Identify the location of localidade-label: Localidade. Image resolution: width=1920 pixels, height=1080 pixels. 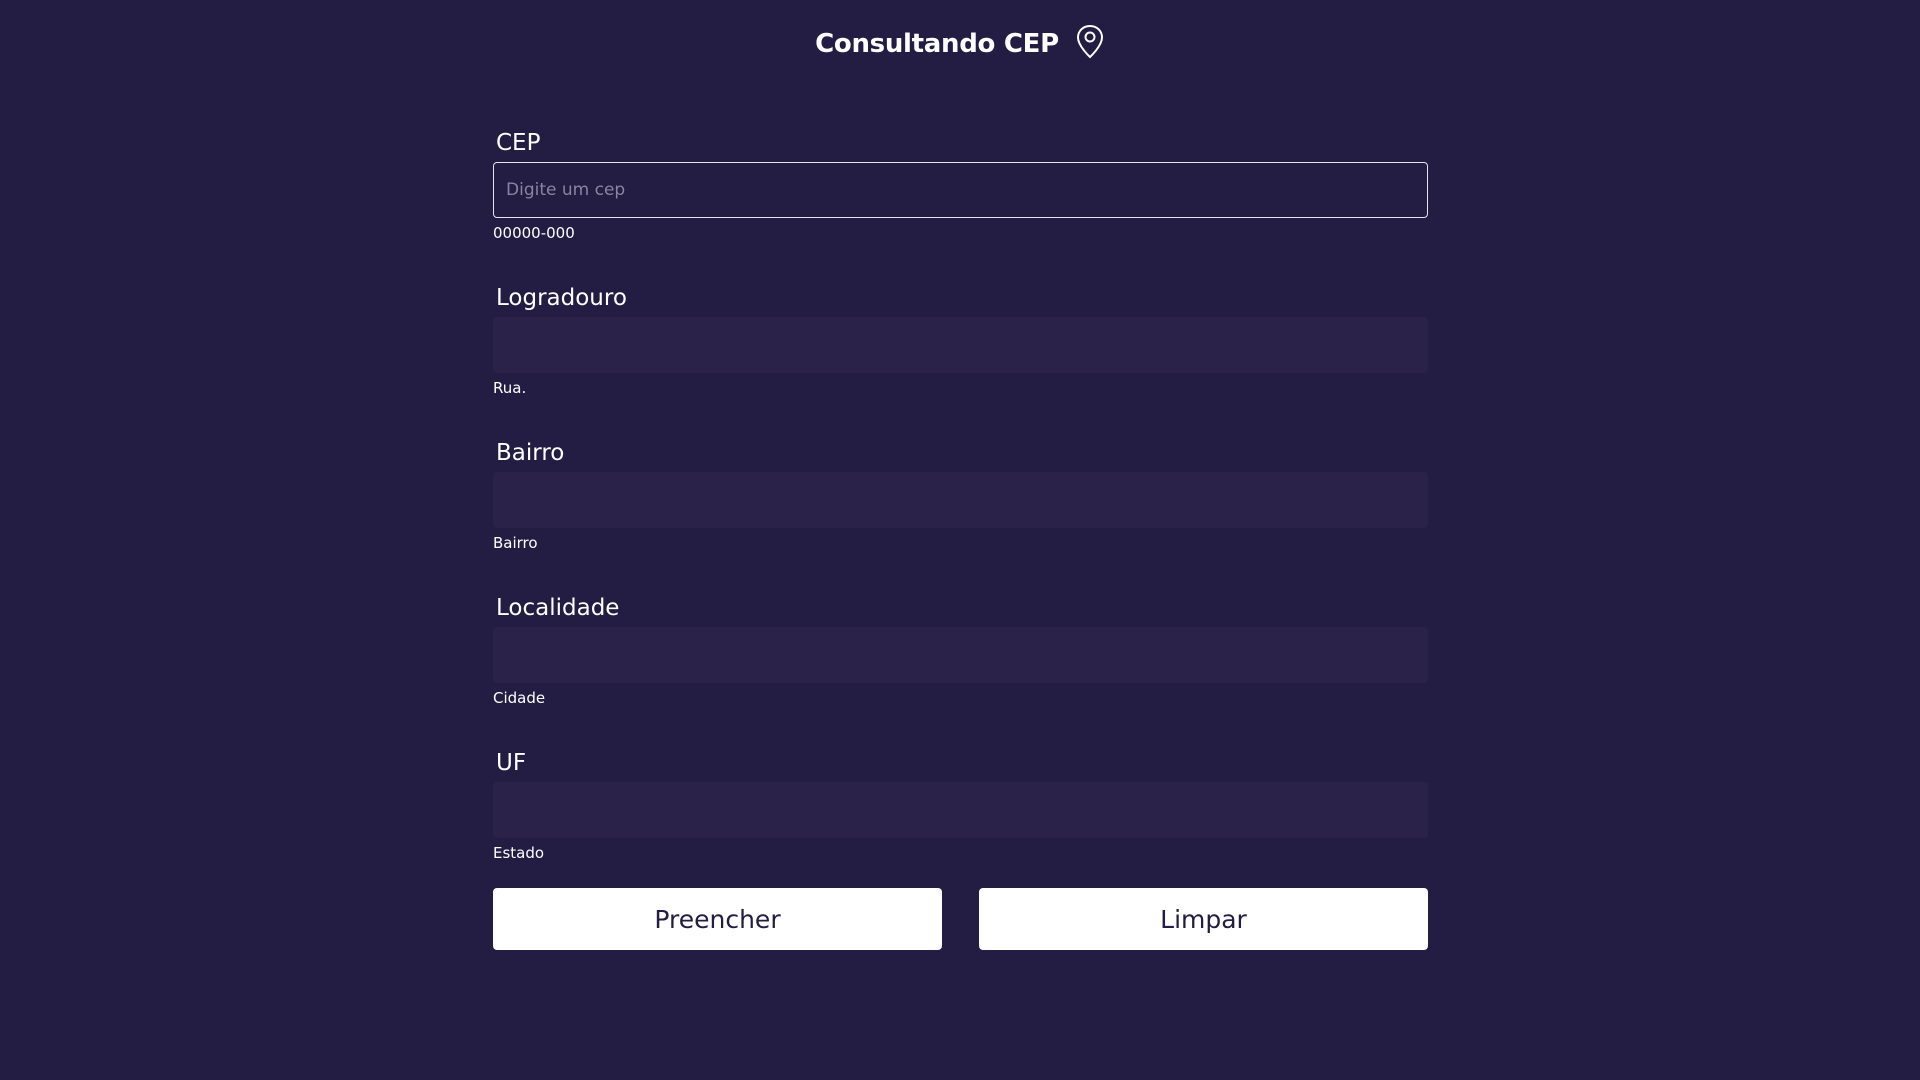
(558, 608).